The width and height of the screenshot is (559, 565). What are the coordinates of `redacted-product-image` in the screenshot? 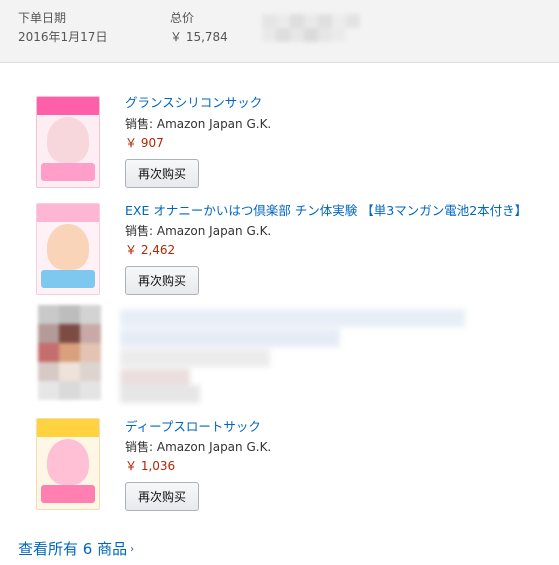 It's located at (69, 352).